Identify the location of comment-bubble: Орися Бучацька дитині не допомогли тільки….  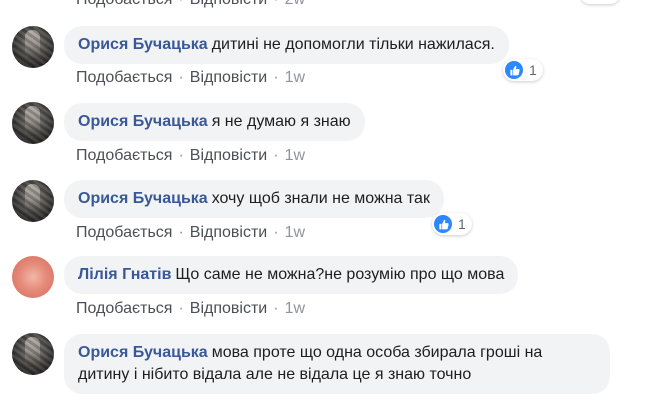
(286, 45).